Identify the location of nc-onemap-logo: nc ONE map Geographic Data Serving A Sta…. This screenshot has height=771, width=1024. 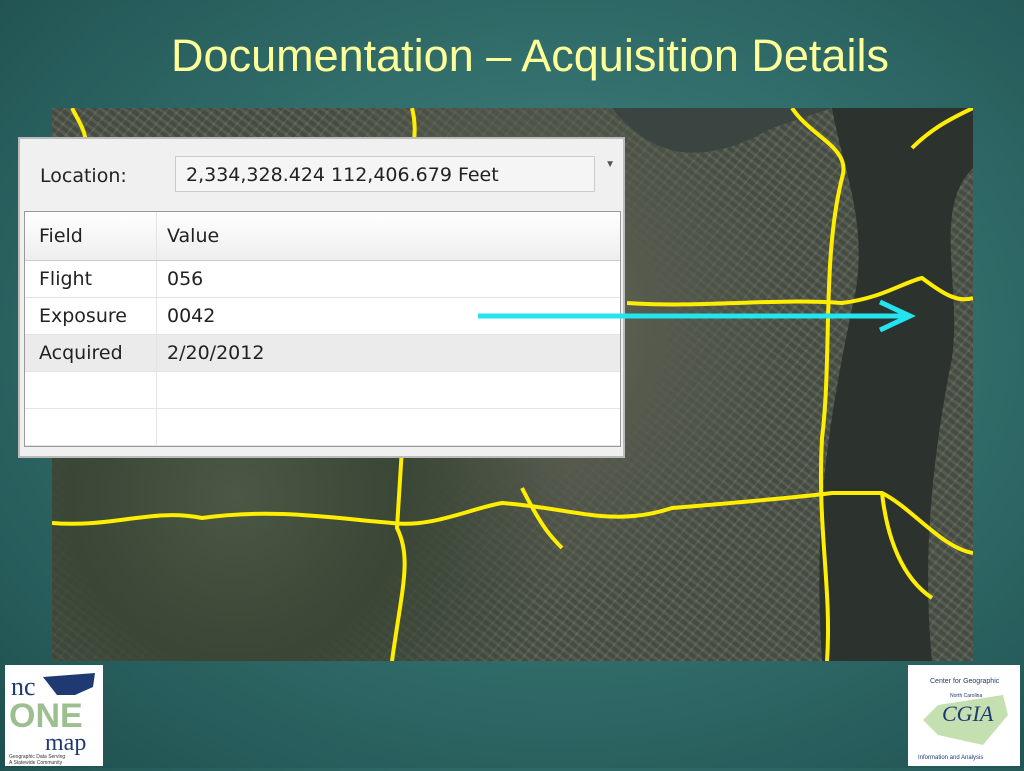
(54, 715).